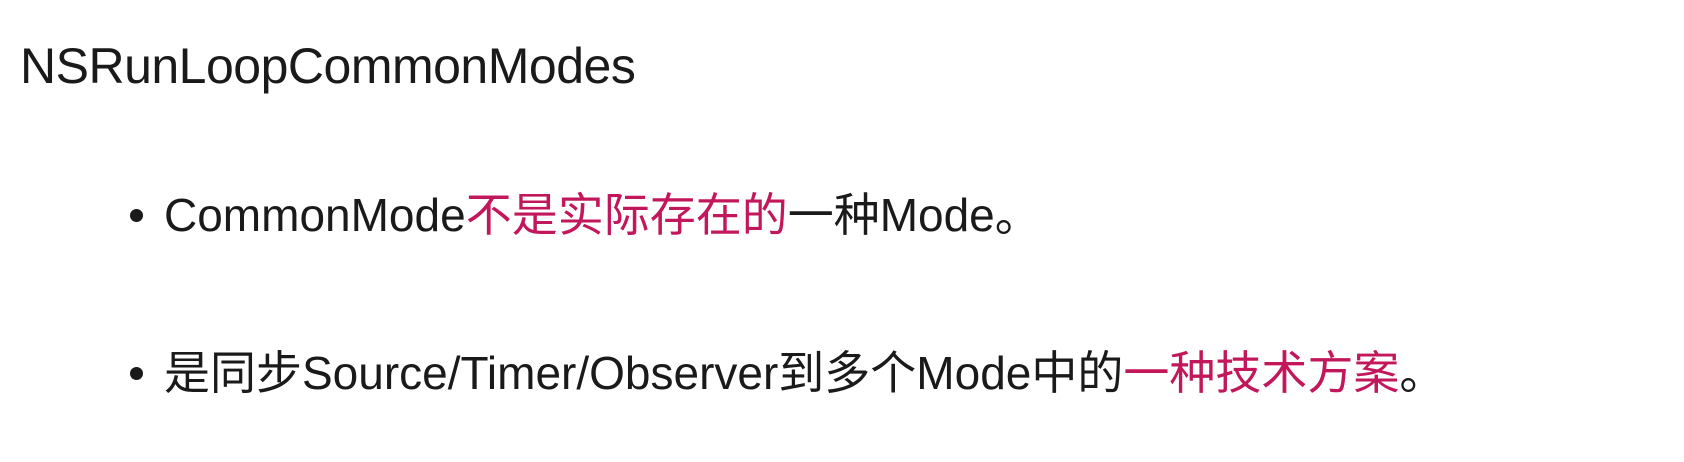 Image resolution: width=1684 pixels, height=462 pixels. Describe the element at coordinates (644, 373) in the screenshot. I see `bullet-text-plain: 是同步Source/Timer/Observer到多个Mode中的` at that location.